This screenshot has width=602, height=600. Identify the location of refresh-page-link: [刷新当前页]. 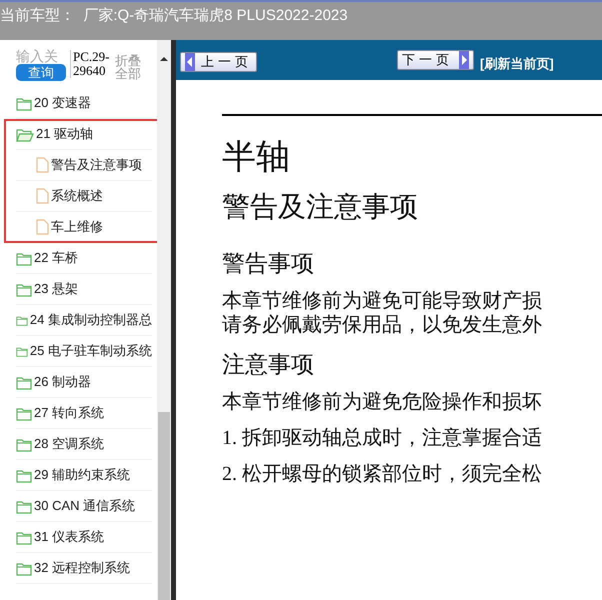
(517, 64).